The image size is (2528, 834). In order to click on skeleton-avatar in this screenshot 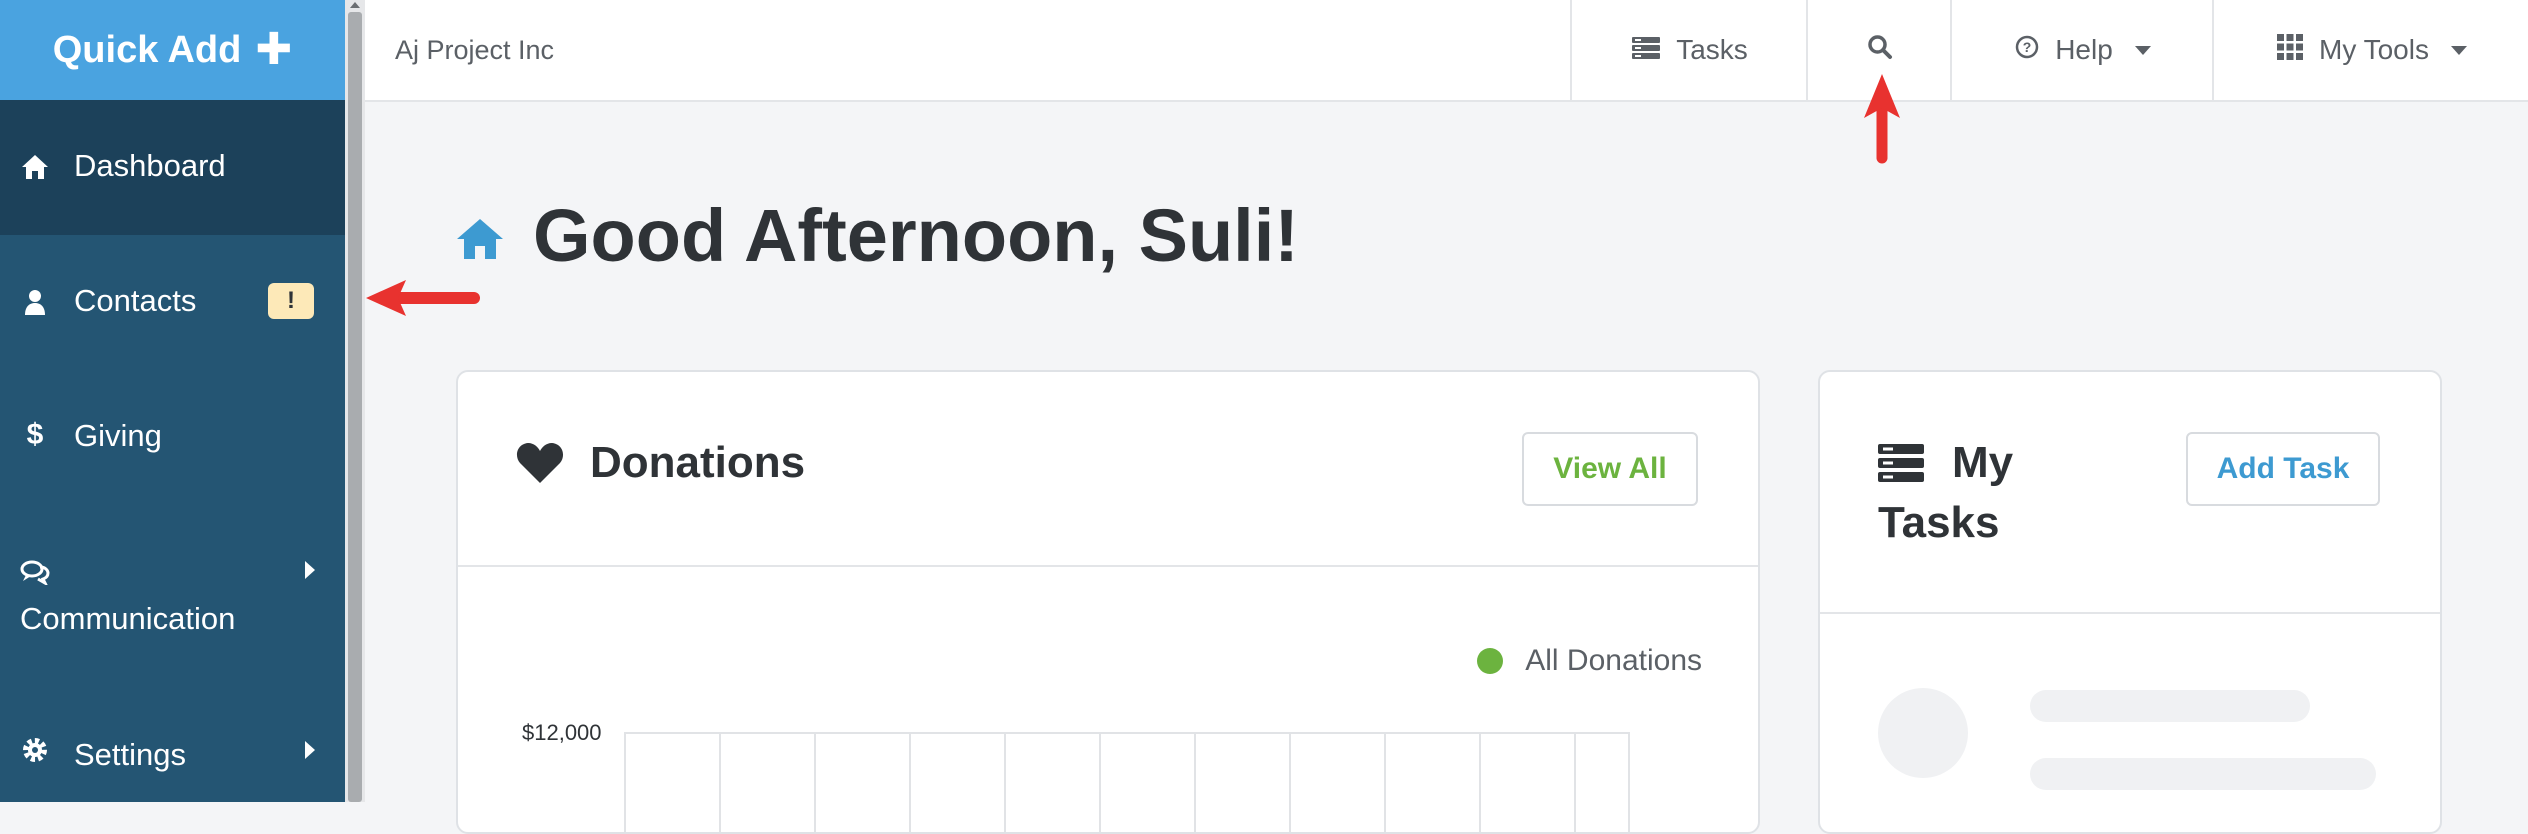, I will do `click(1923, 733)`.